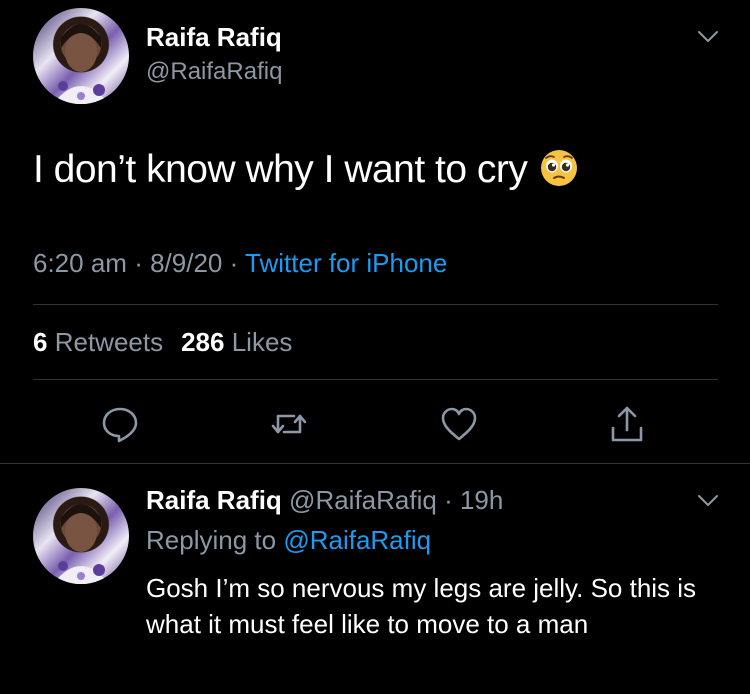 Image resolution: width=750 pixels, height=694 pixels. I want to click on author-name: Raifa Rafiq, so click(214, 37).